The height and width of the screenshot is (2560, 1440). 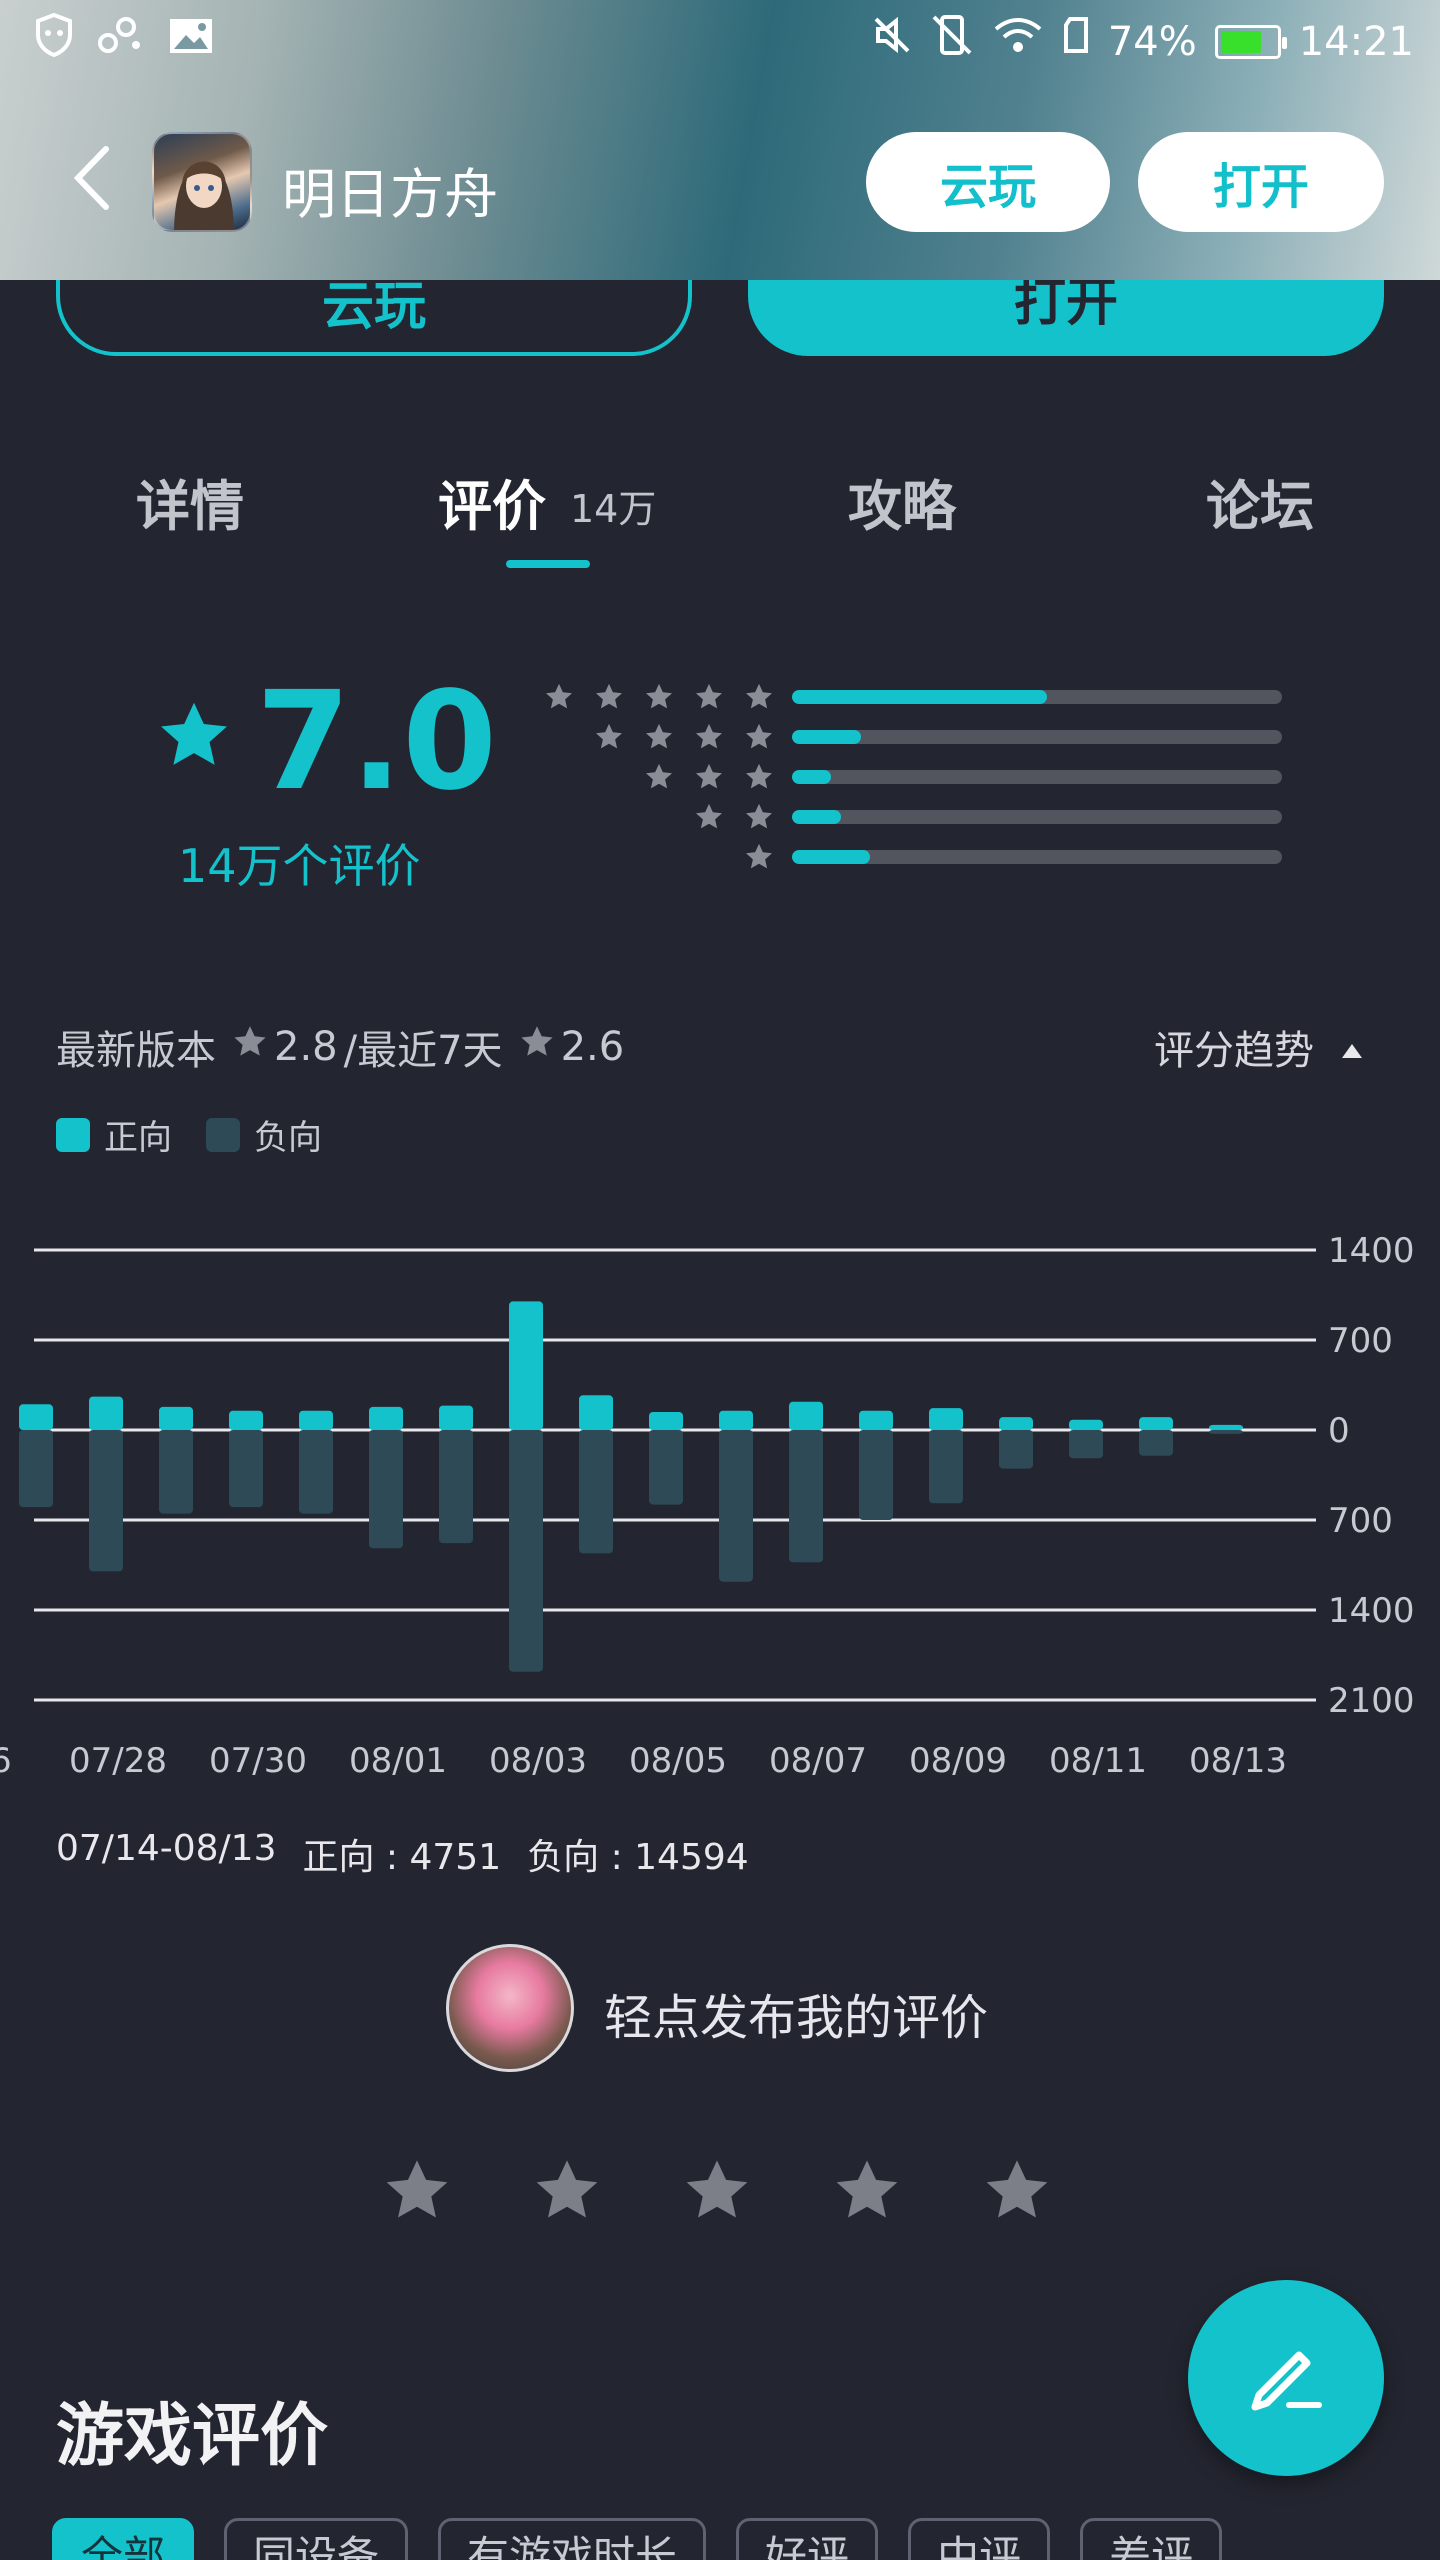 What do you see at coordinates (376, 742) in the screenshot?
I see `rating-score: 7.0` at bounding box center [376, 742].